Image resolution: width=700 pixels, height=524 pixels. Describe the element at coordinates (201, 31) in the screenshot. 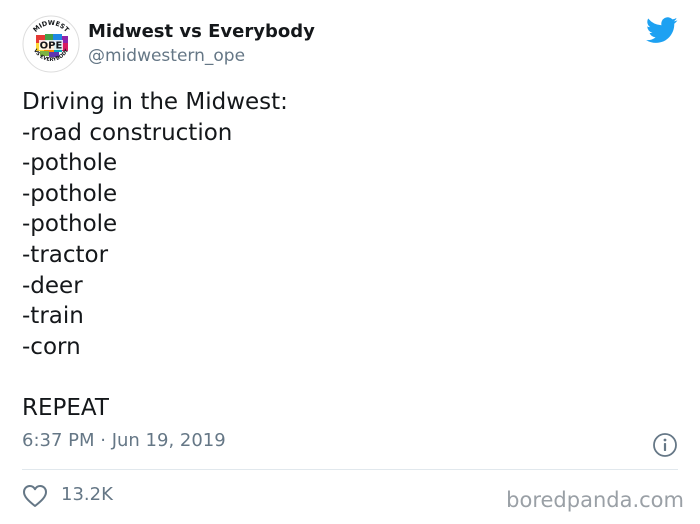

I see `display-name: Midwest vs Everybody` at that location.